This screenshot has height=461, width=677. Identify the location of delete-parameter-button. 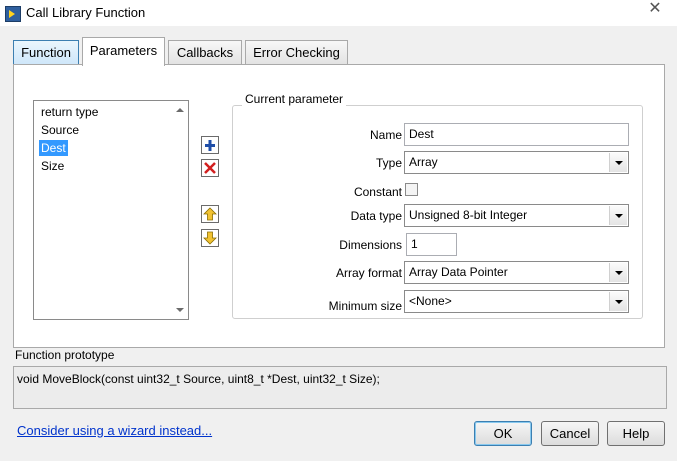
(210, 168).